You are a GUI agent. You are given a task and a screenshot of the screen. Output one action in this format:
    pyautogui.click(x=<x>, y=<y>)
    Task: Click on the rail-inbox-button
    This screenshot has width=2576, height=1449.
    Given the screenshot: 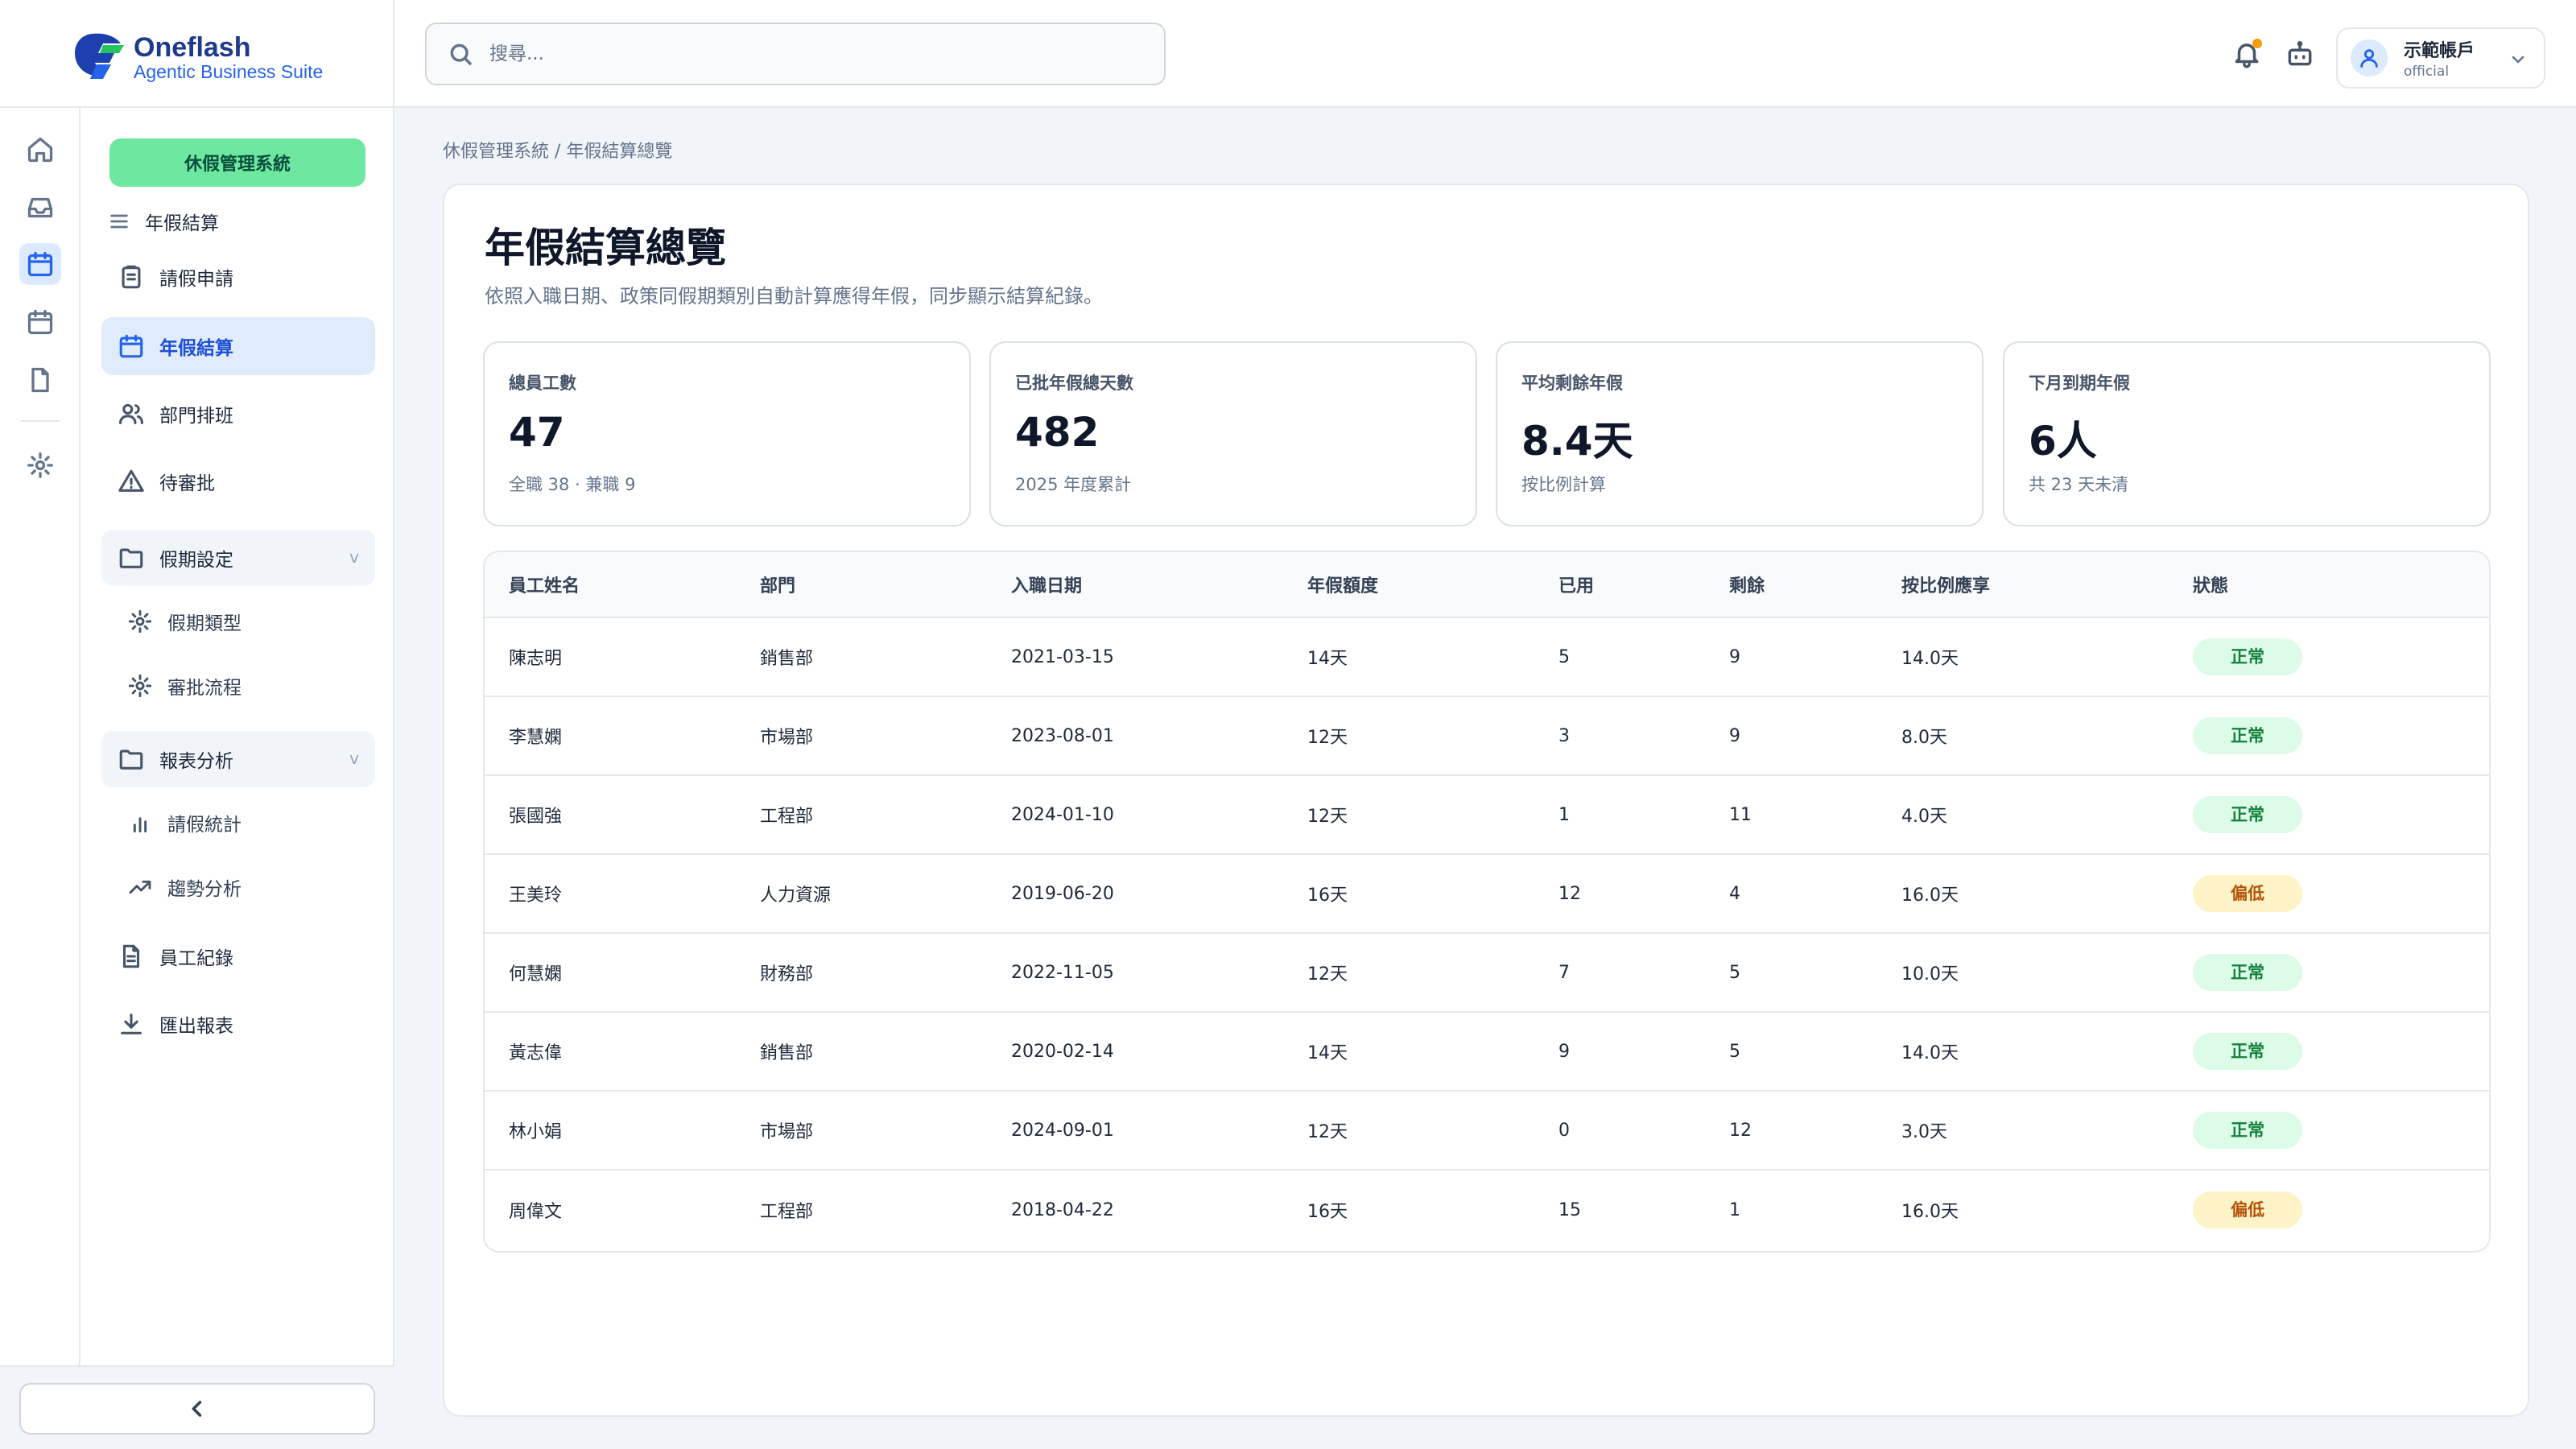 What is the action you would take?
    pyautogui.click(x=40, y=208)
    